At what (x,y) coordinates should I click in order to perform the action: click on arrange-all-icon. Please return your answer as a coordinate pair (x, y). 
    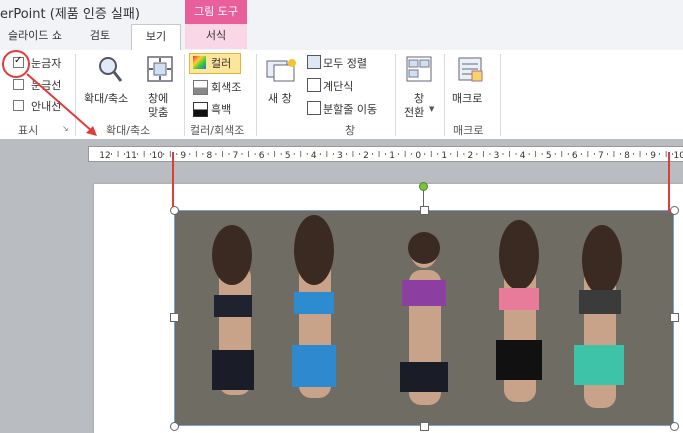
    Looking at the image, I should click on (314, 62).